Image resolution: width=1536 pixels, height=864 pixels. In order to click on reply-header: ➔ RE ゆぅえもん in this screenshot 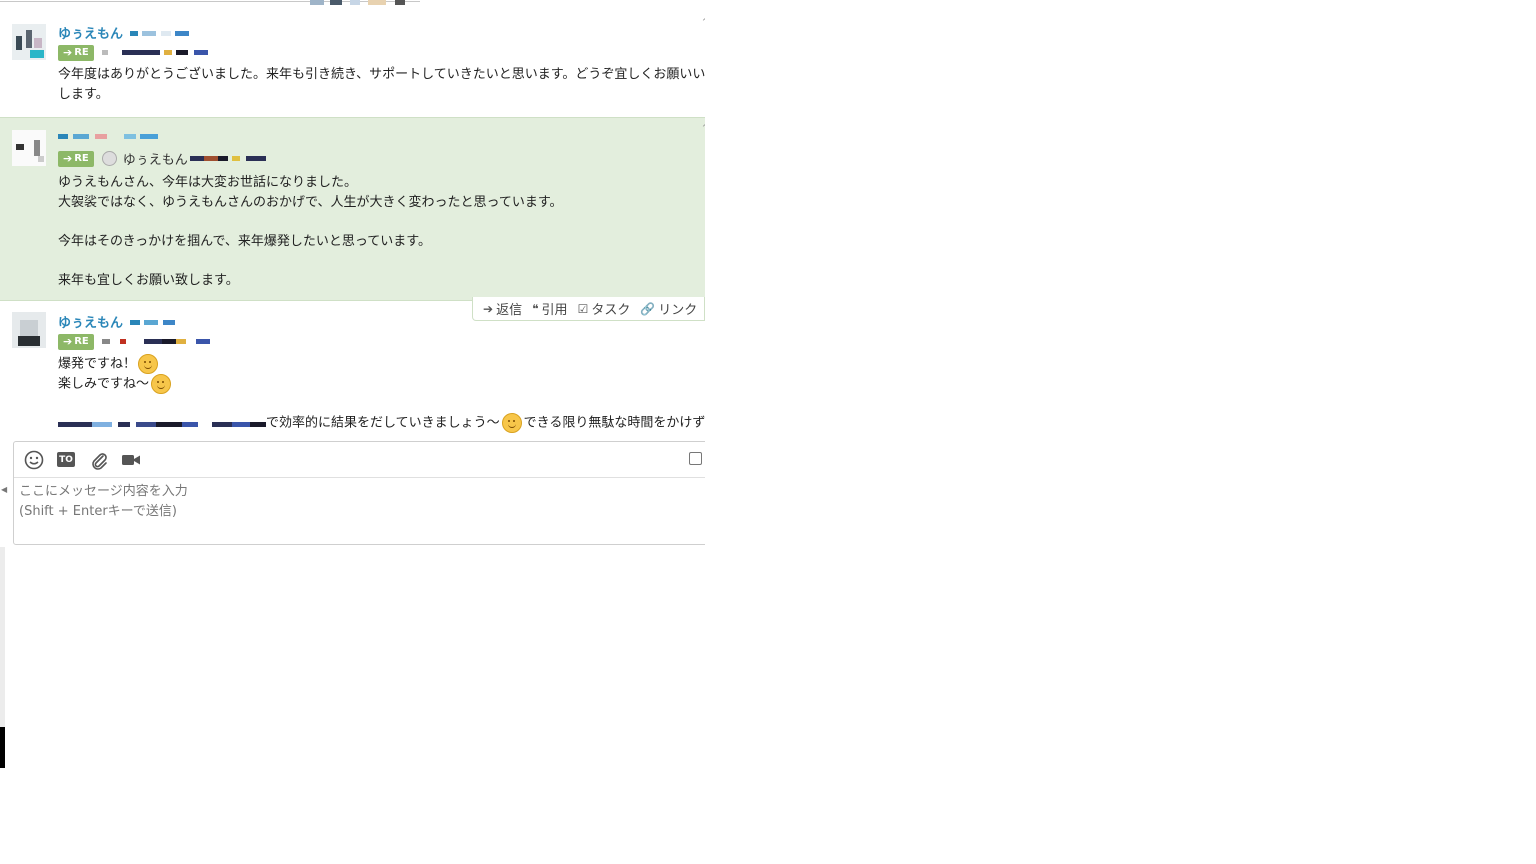, I will do `click(162, 158)`.